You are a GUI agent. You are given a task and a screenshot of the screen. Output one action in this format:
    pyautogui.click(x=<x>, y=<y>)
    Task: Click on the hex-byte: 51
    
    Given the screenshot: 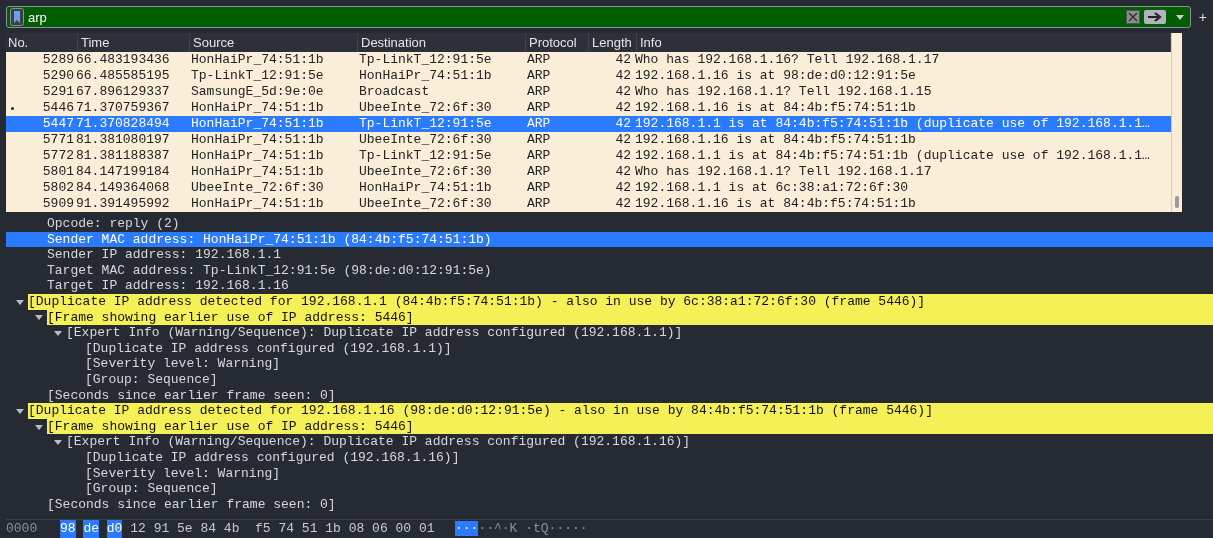 What is the action you would take?
    pyautogui.click(x=309, y=529)
    